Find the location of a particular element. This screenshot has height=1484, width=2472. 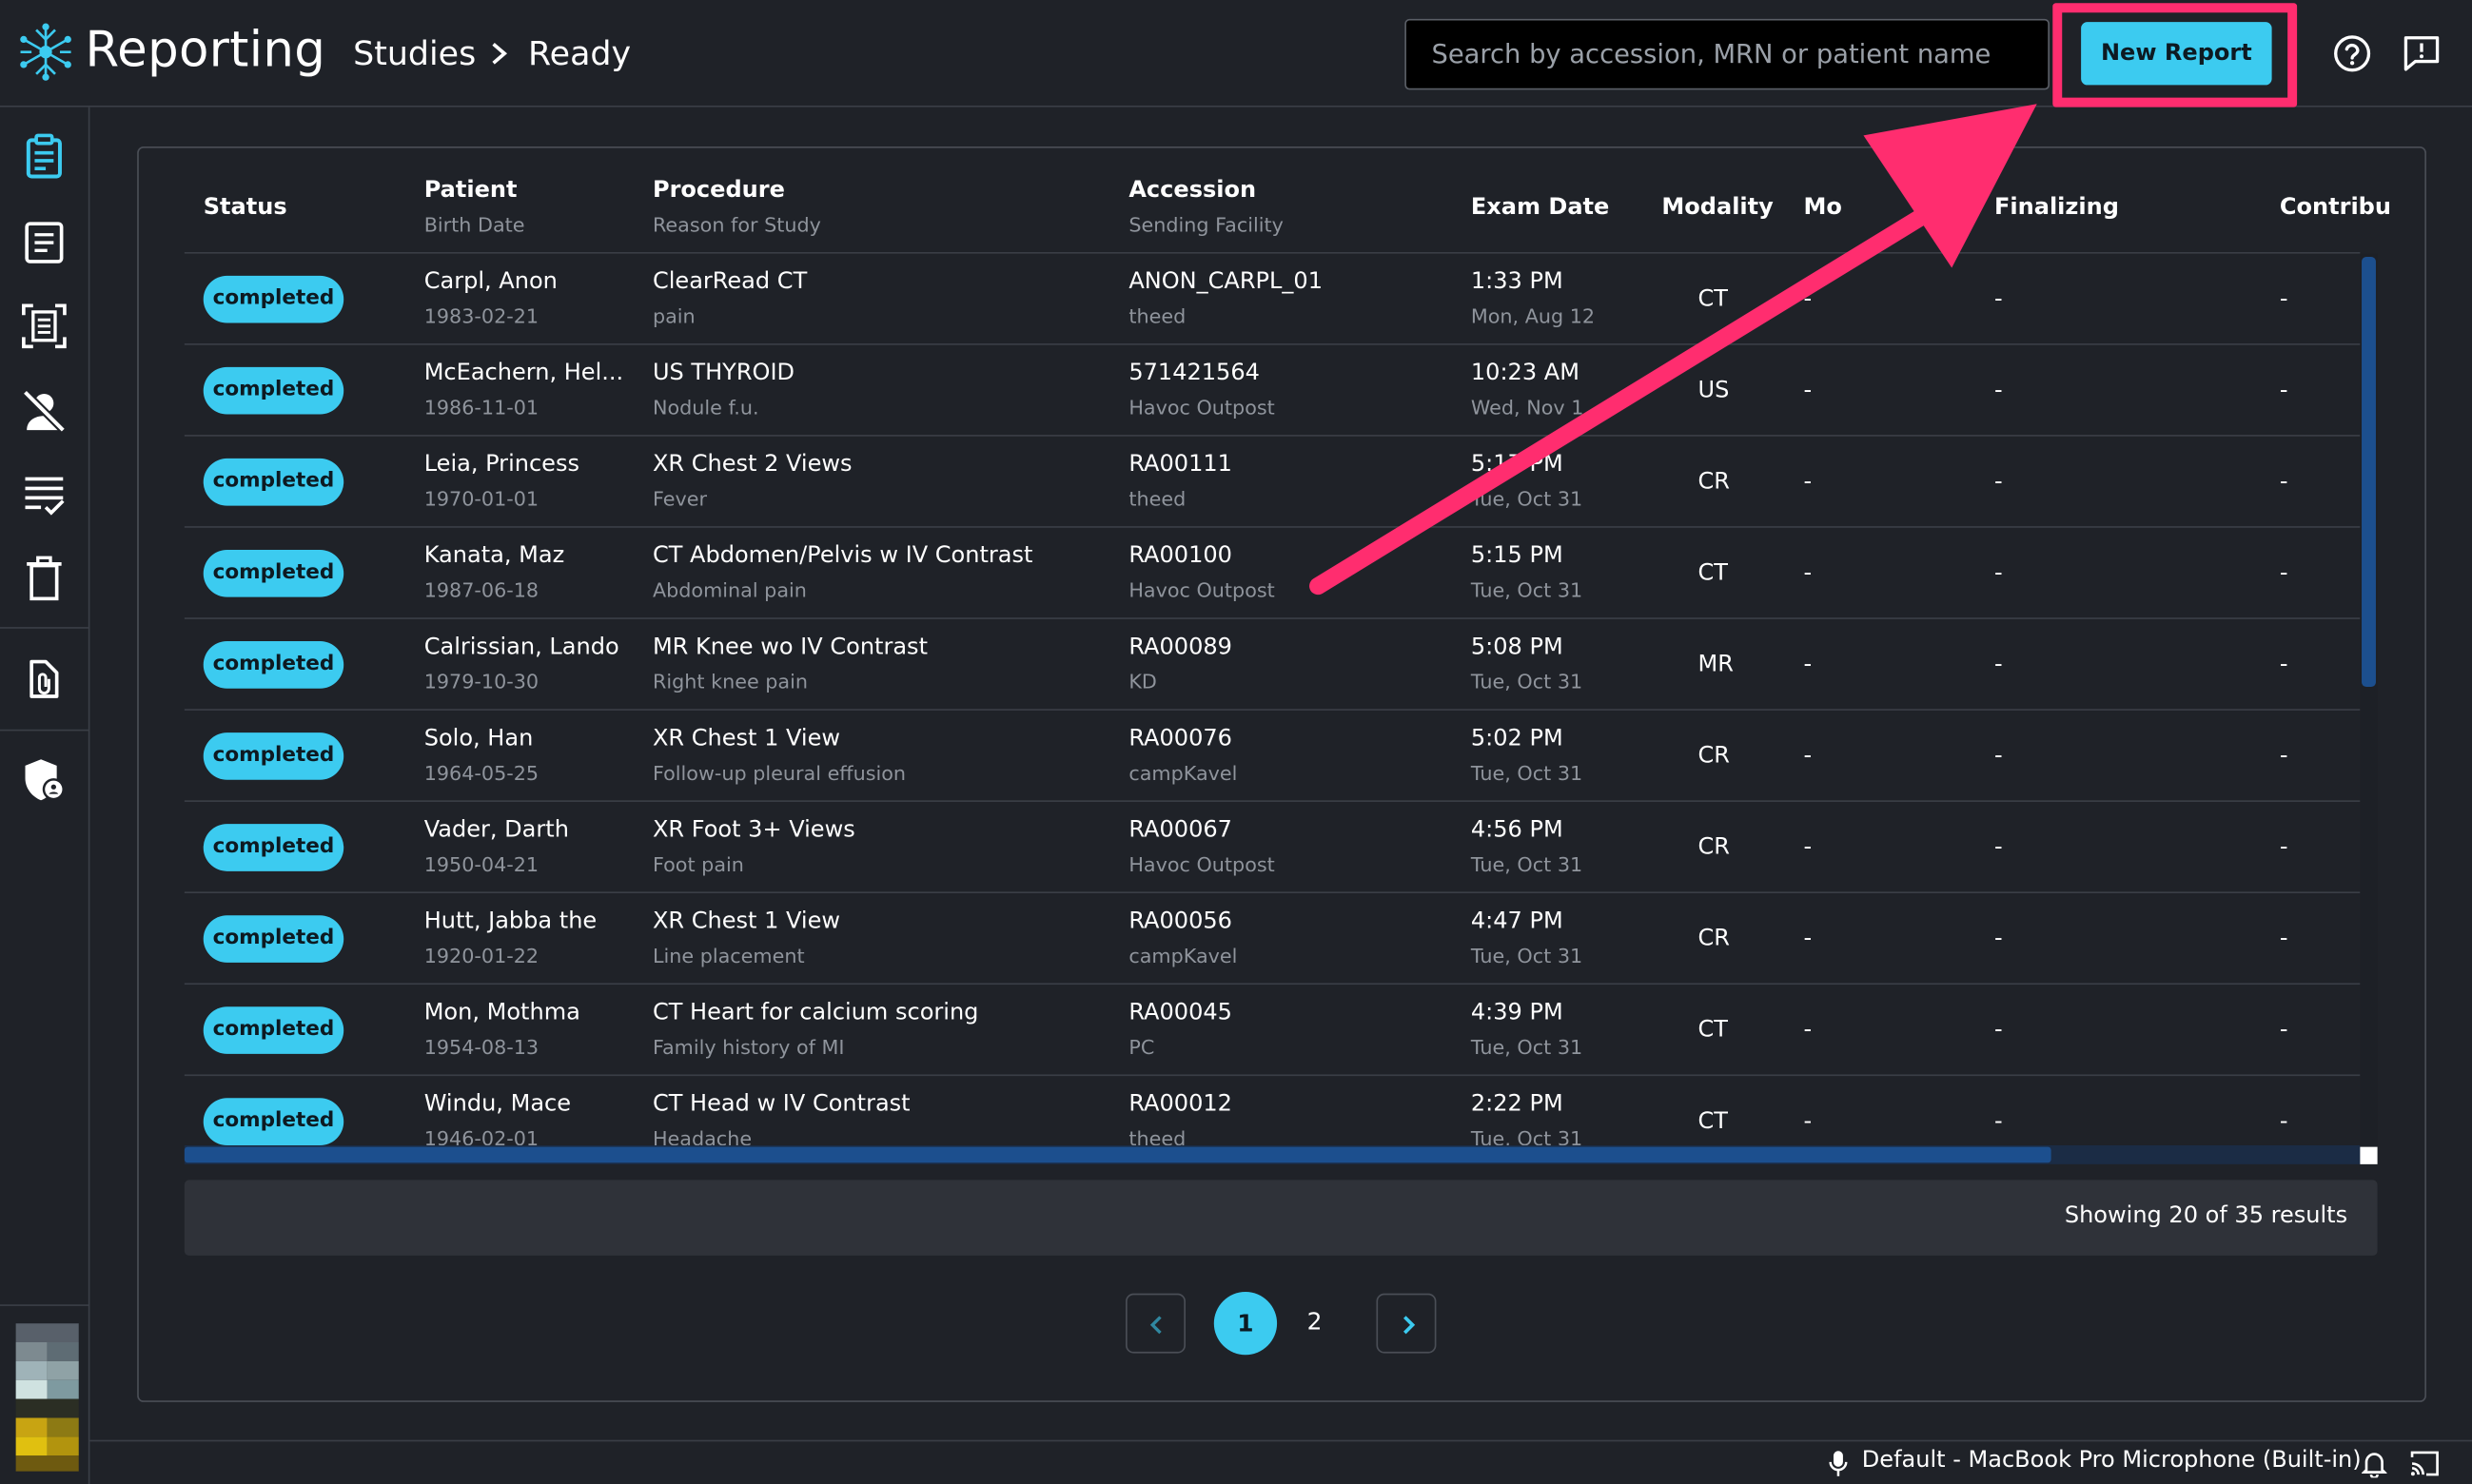

page-2-button: 2 is located at coordinates (1315, 1322).